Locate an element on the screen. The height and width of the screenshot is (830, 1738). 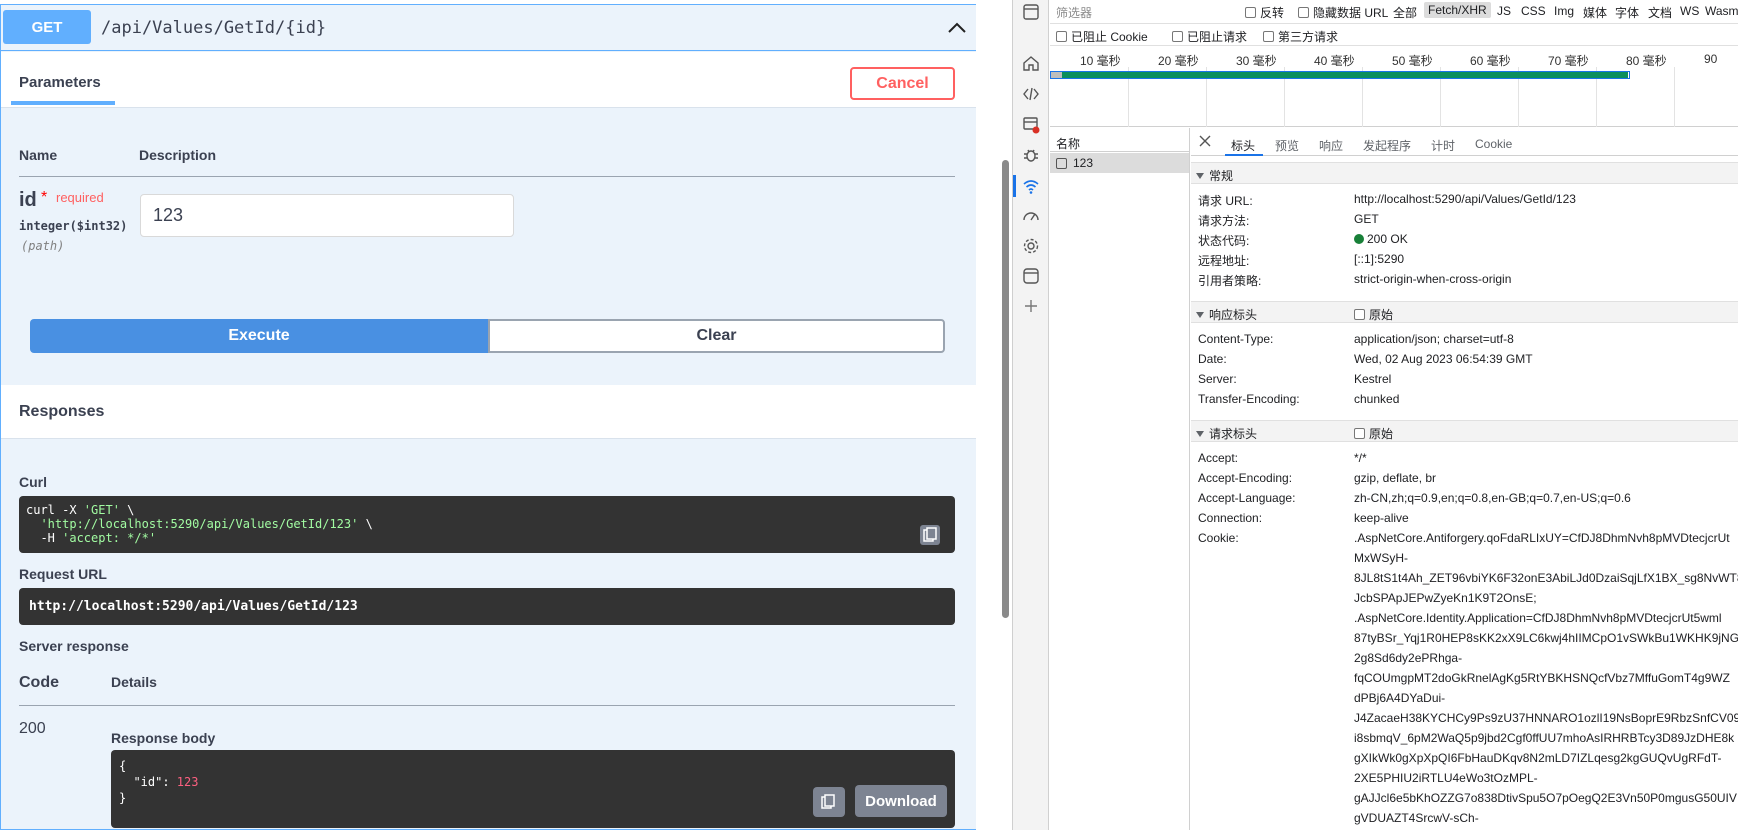
required-star: * is located at coordinates (44, 197).